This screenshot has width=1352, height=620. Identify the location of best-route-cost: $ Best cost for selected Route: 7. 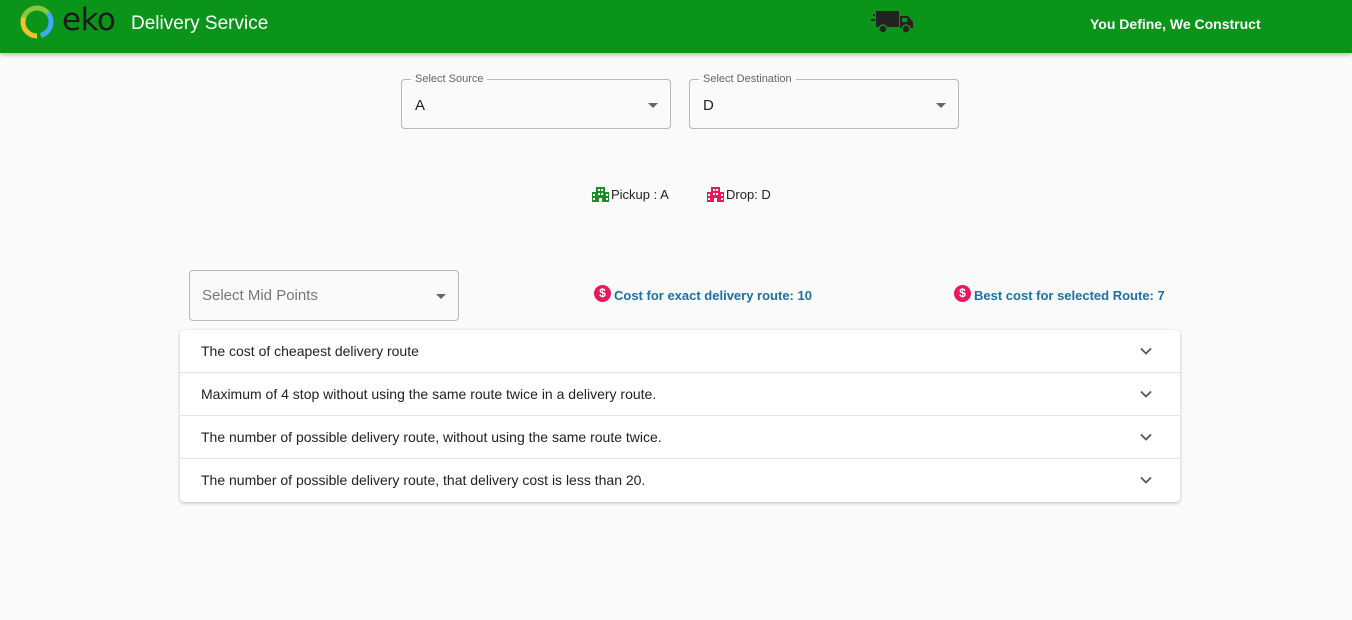
(1059, 294).